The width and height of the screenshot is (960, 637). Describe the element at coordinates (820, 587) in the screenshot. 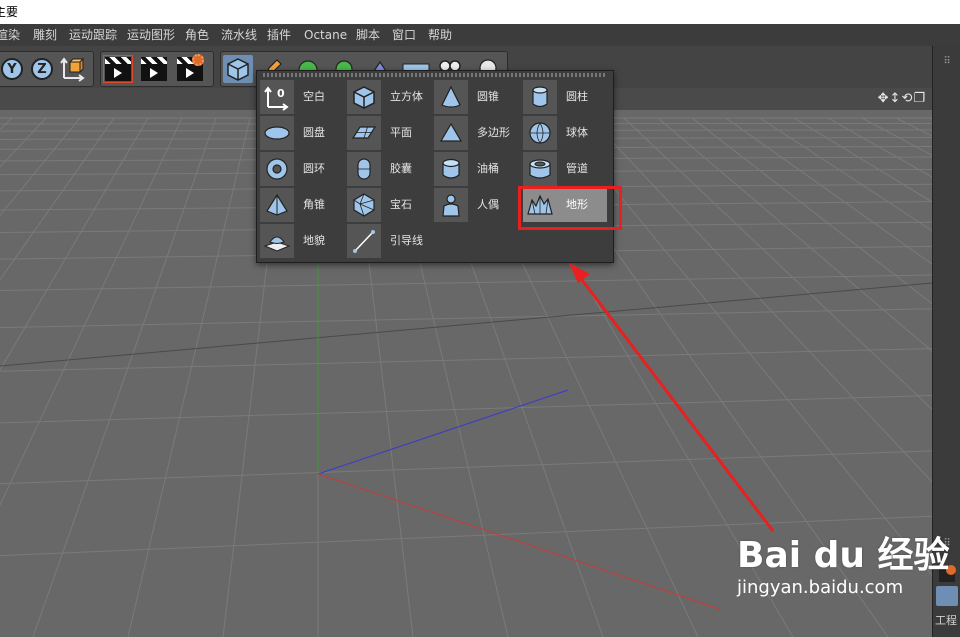

I see `watermark-url: jingyan.baidu.com` at that location.